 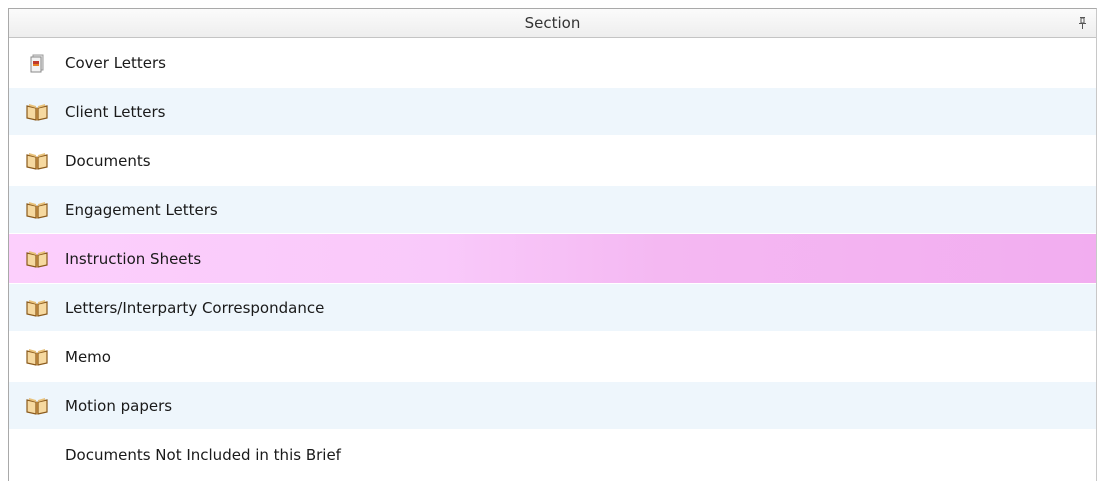 I want to click on section-row-engagement-letters: Engagement Letters, so click(x=552, y=209).